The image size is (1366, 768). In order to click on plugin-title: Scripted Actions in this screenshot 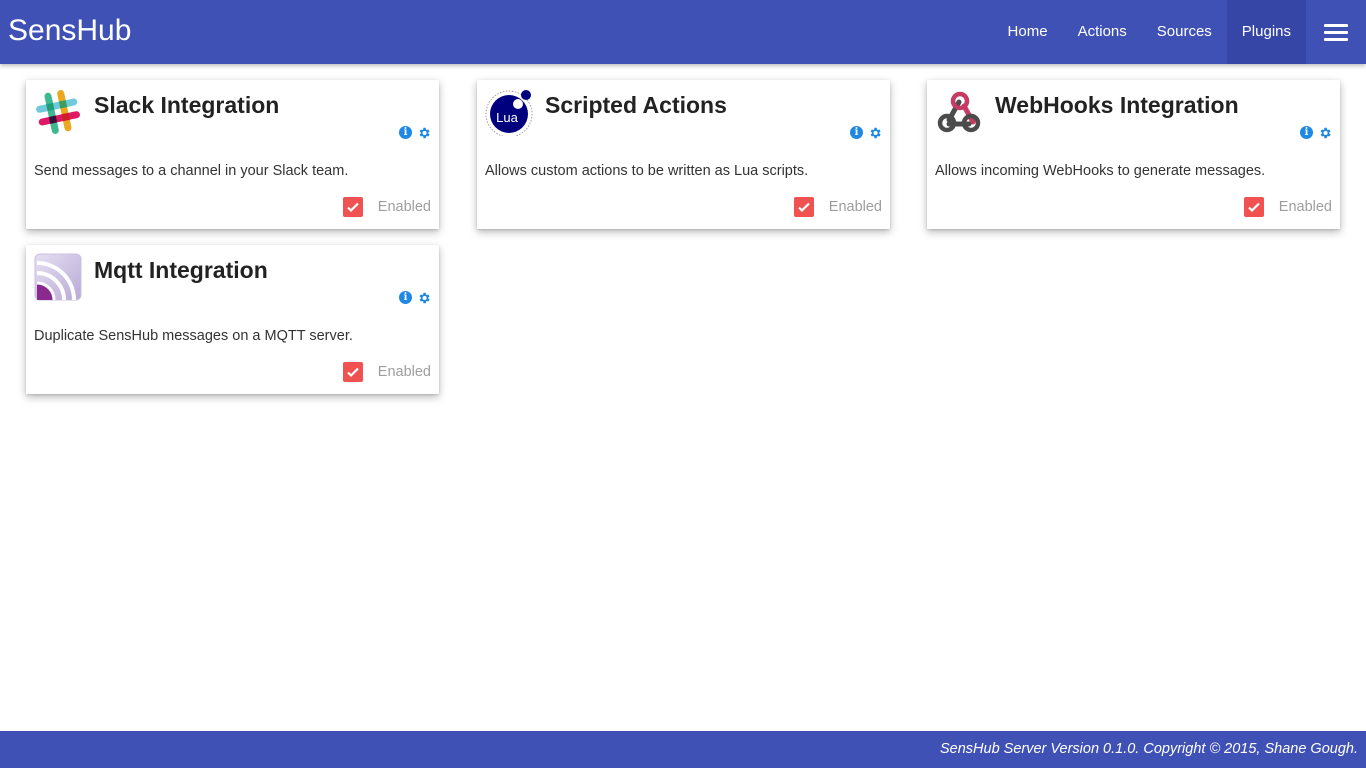, I will do `click(636, 105)`.